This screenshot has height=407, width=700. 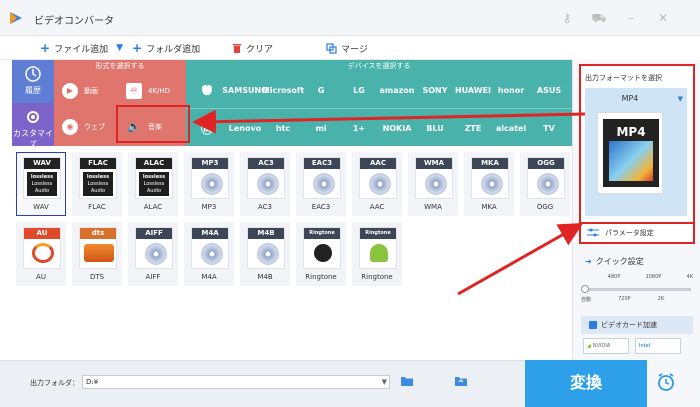 I want to click on quality-slider-knob, so click(x=585, y=289).